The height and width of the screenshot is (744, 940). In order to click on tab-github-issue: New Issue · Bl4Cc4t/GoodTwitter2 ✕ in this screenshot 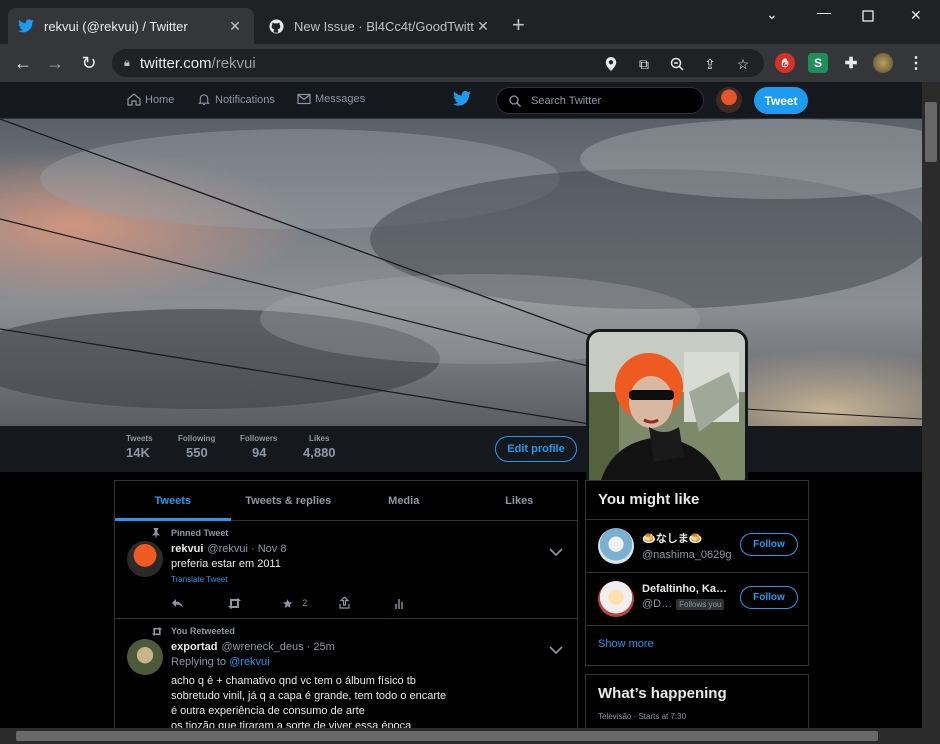, I will do `click(380, 26)`.